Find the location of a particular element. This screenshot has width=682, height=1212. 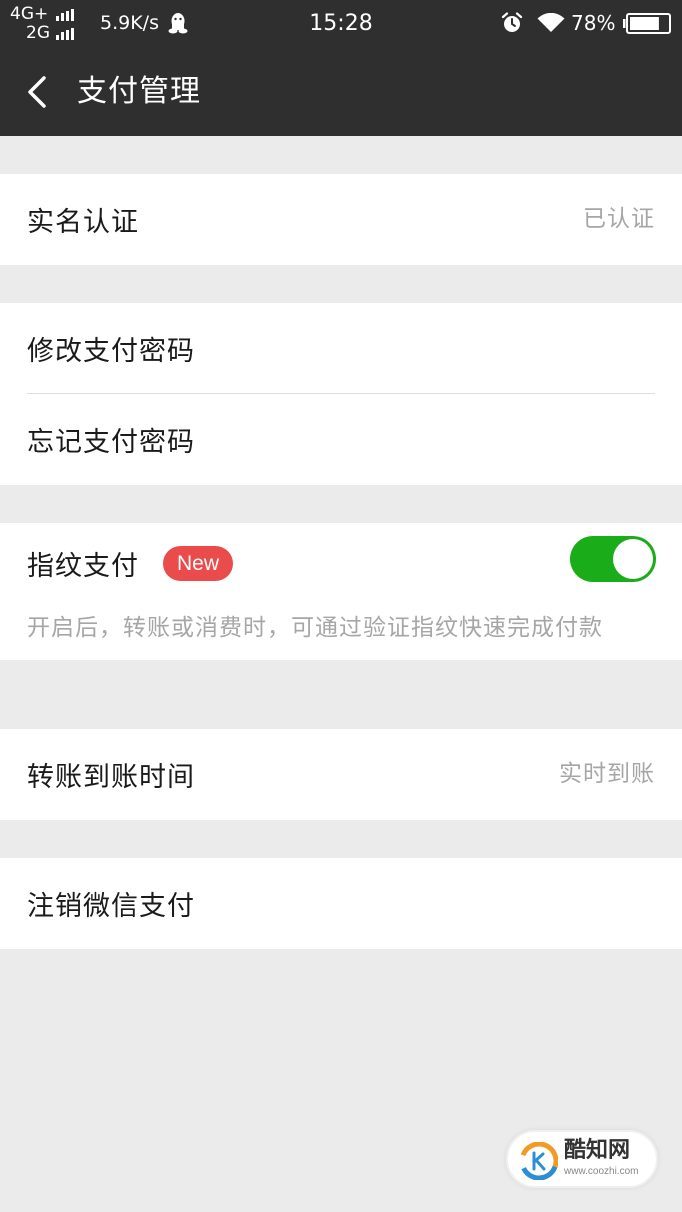

watermark: 酷知网 www.coozhi.com is located at coordinates (582, 1159).